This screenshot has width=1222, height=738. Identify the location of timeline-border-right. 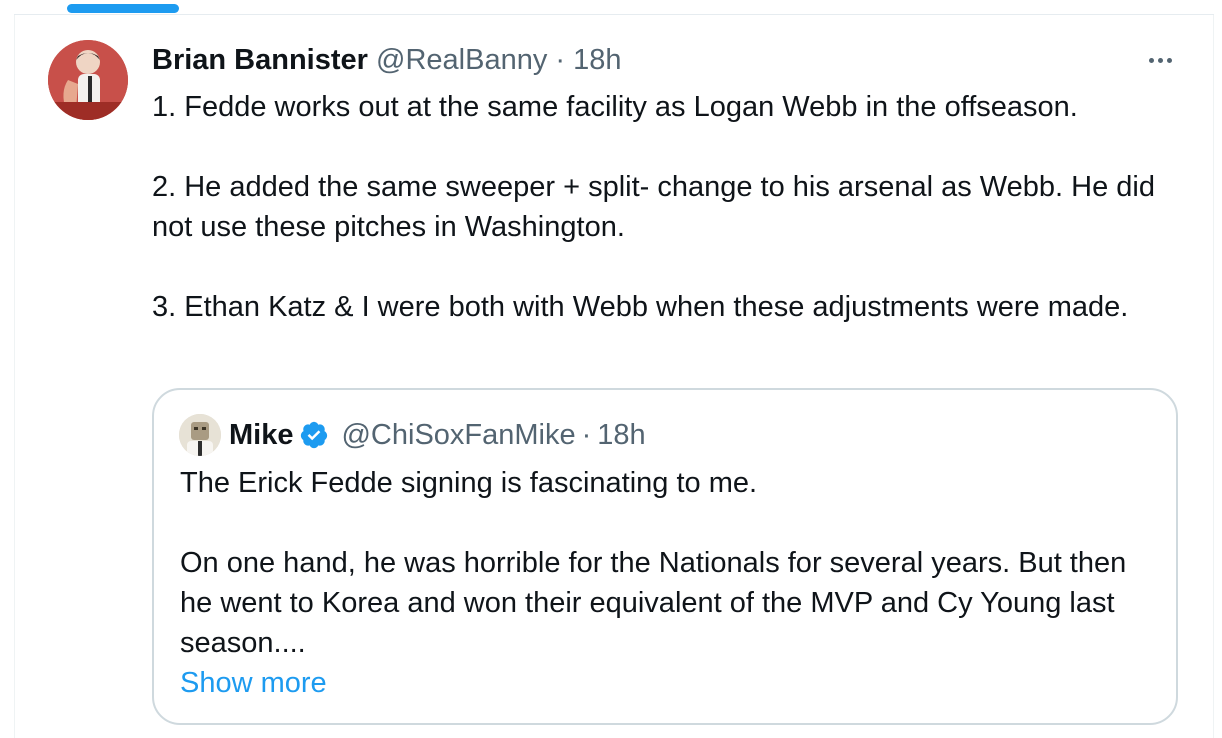
(1213, 376).